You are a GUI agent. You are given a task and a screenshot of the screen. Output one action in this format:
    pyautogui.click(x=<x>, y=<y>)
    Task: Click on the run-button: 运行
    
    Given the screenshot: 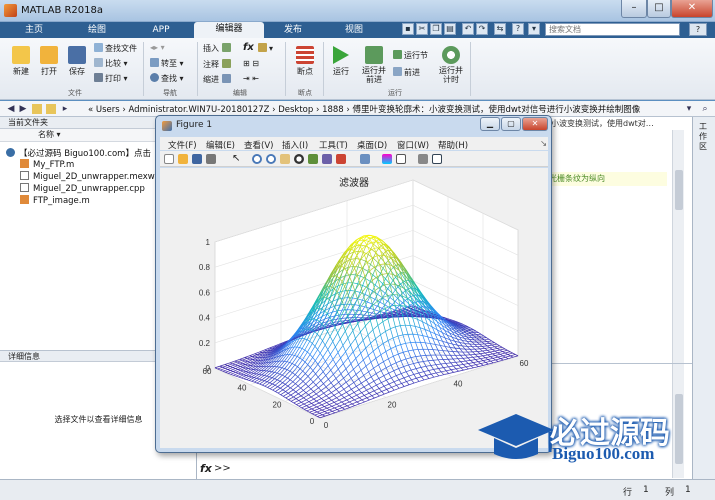 What is the action you would take?
    pyautogui.click(x=341, y=61)
    